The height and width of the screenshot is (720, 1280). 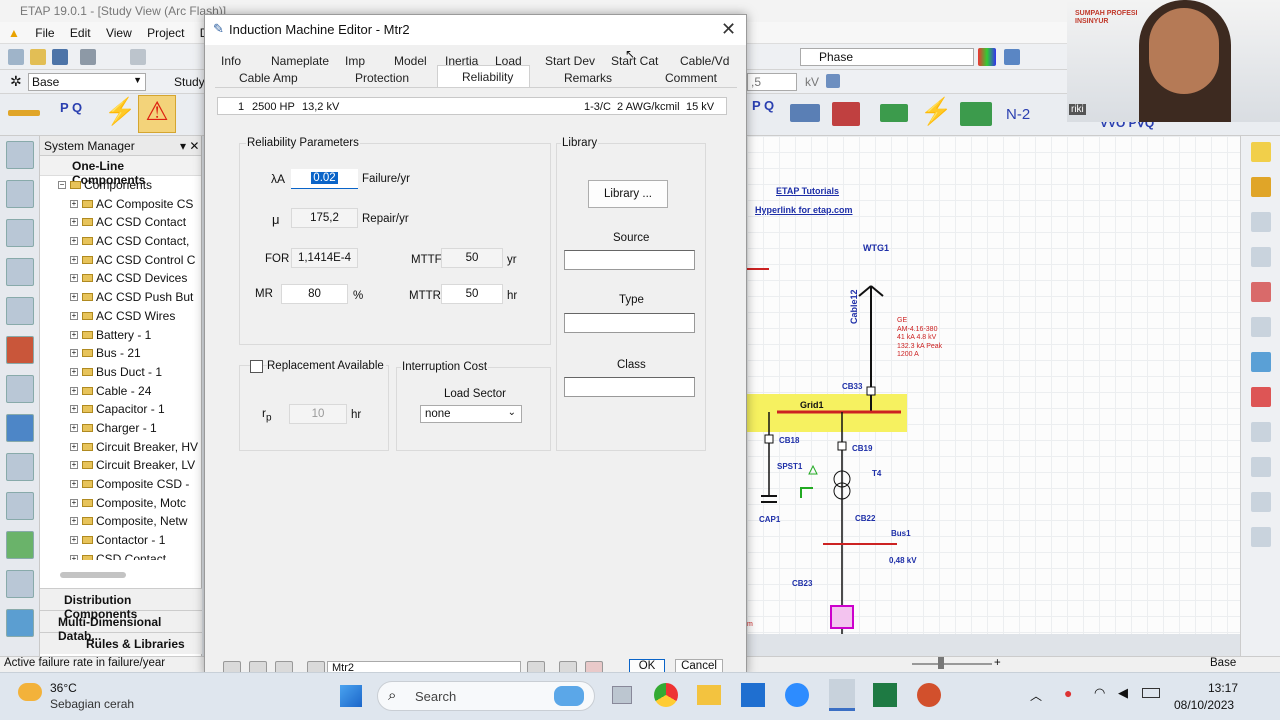 I want to click on tree-item: + Cable - 24, so click(x=120, y=391).